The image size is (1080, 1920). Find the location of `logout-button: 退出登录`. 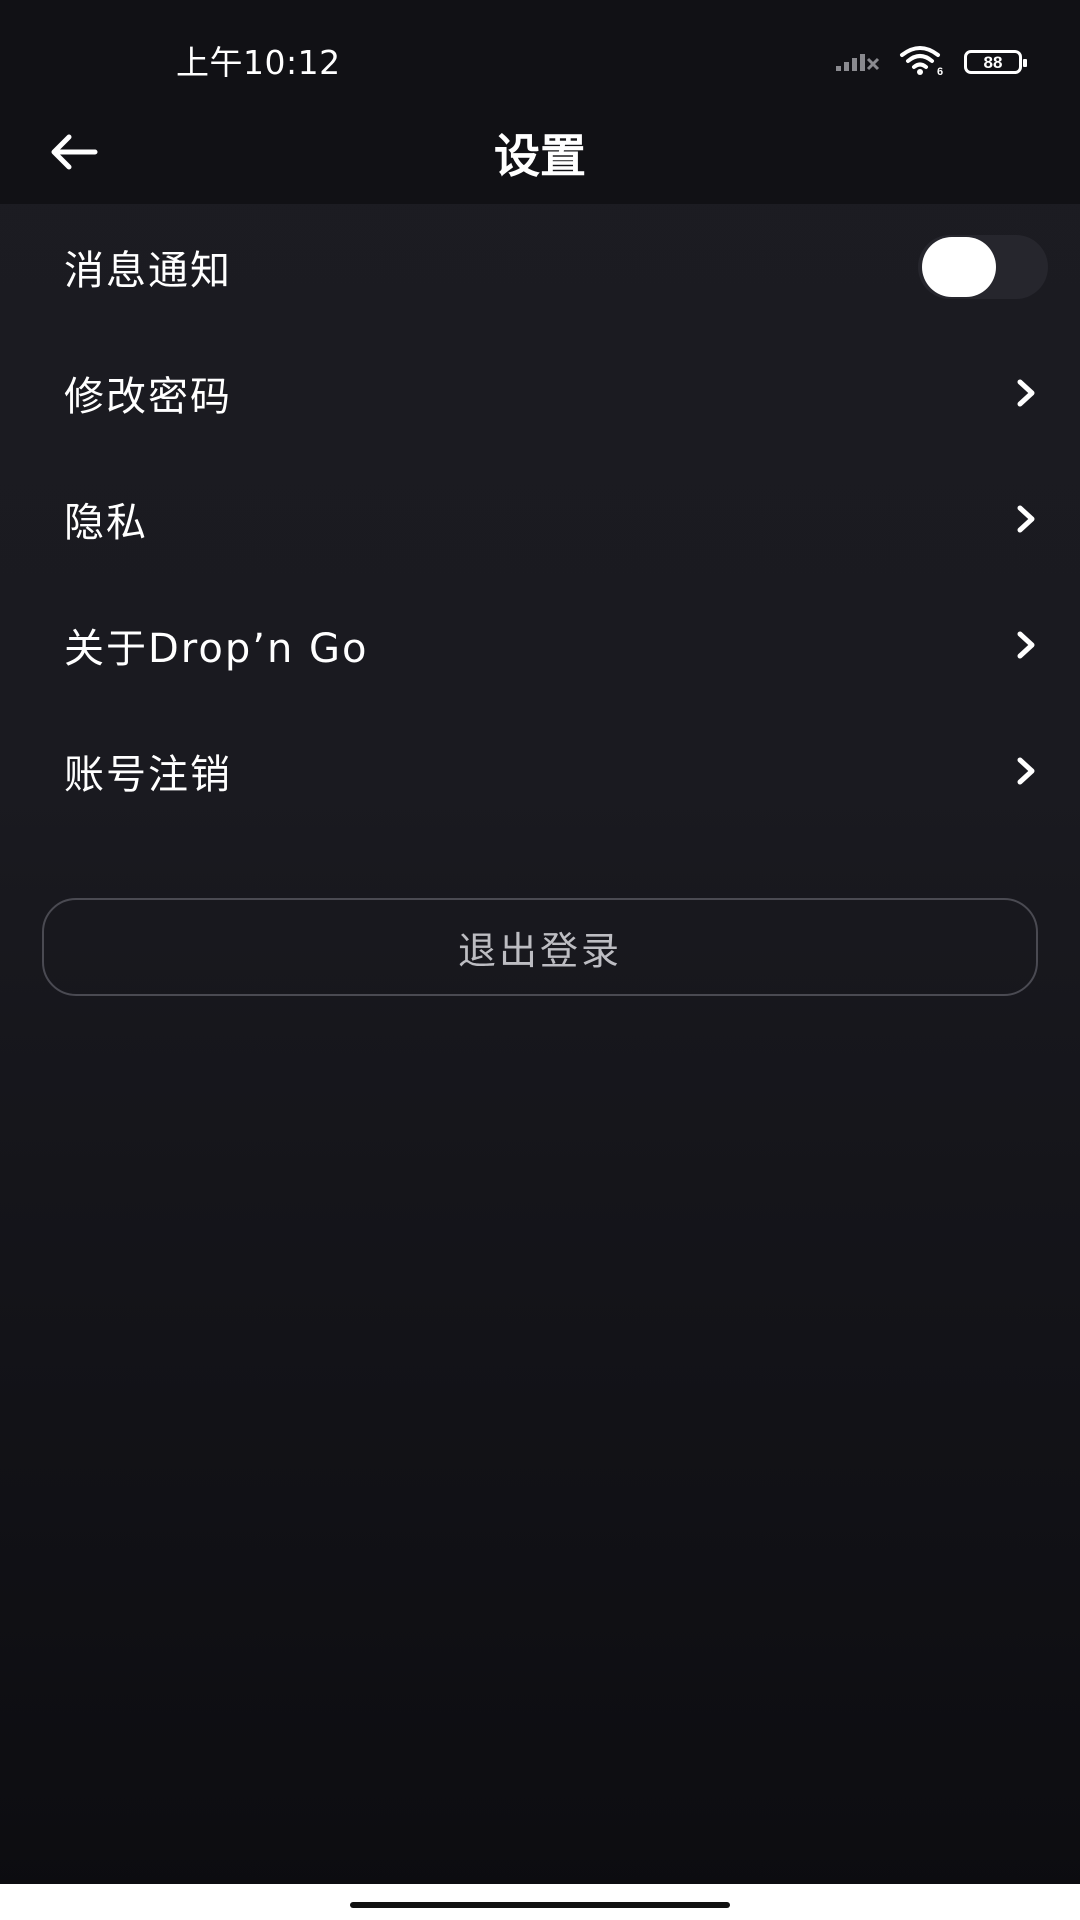

logout-button: 退出登录 is located at coordinates (540, 947).